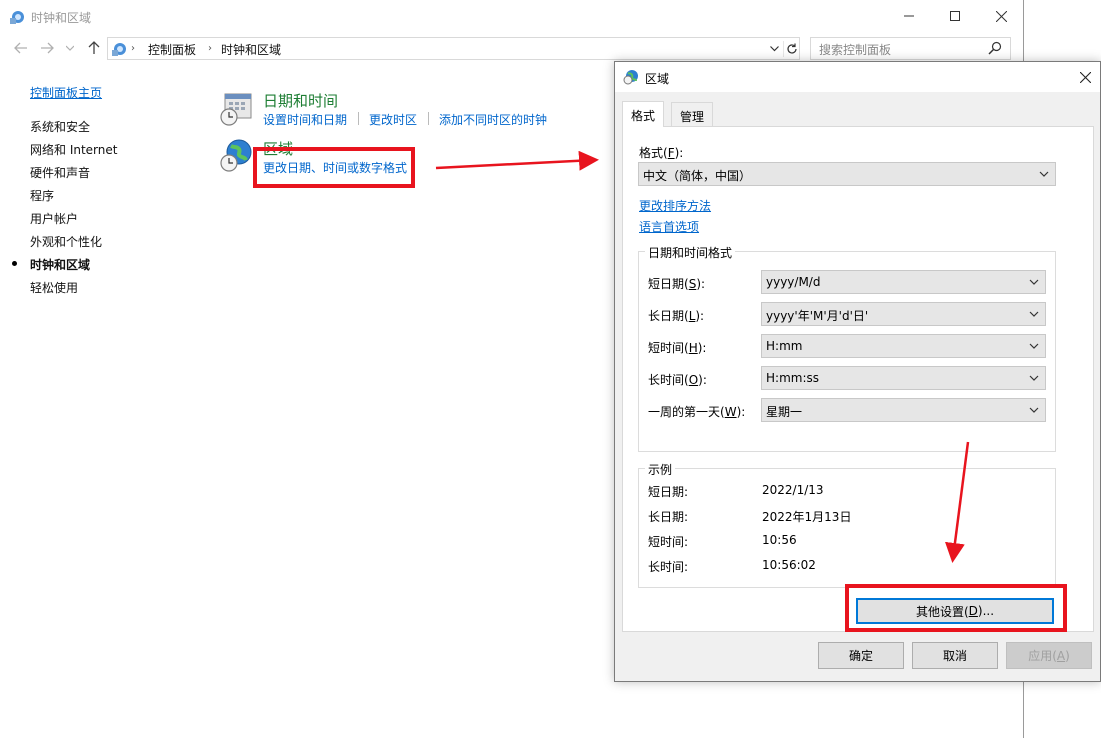 The width and height of the screenshot is (1101, 738). I want to click on address-dropdown-button, so click(774, 49).